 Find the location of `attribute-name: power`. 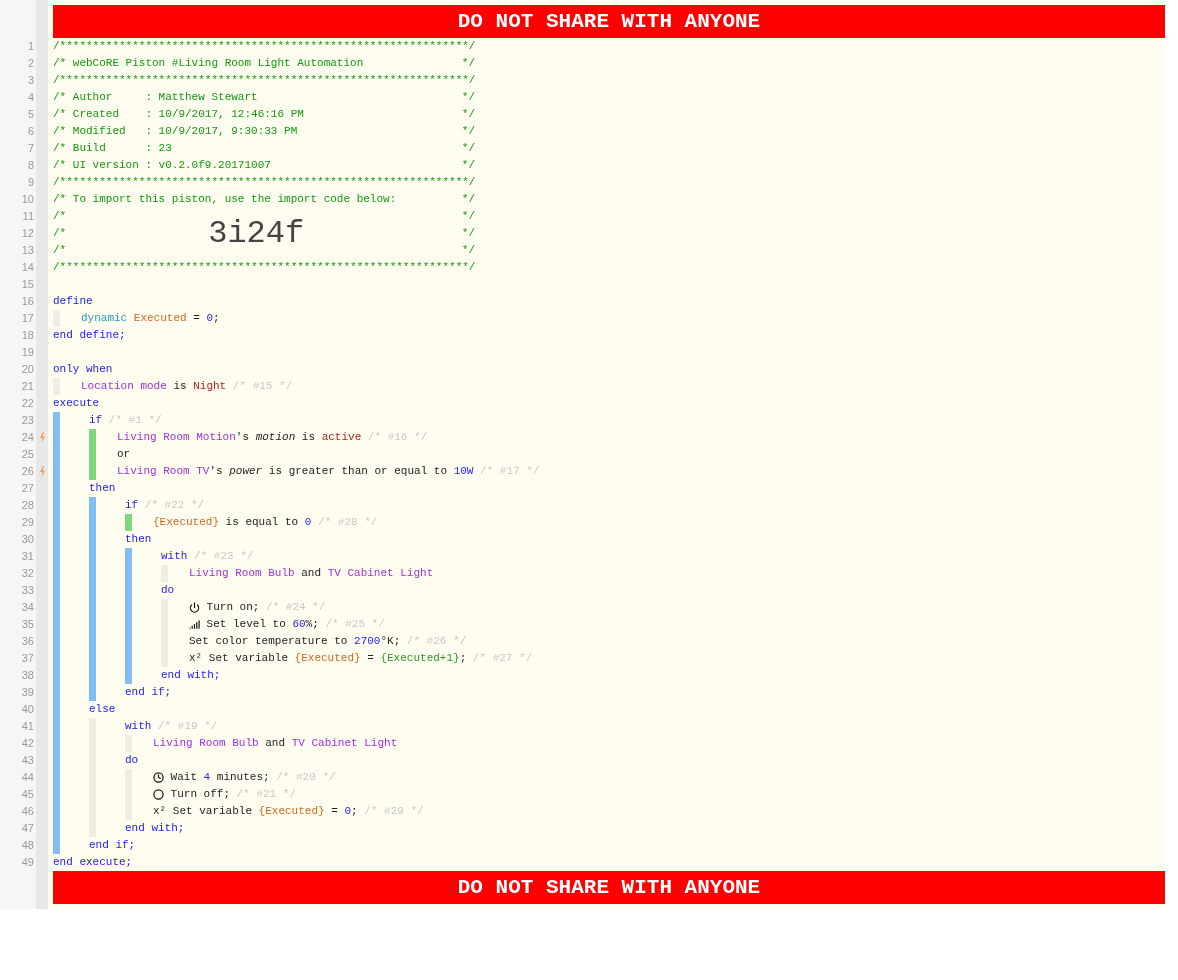

attribute-name: power is located at coordinates (246, 471).